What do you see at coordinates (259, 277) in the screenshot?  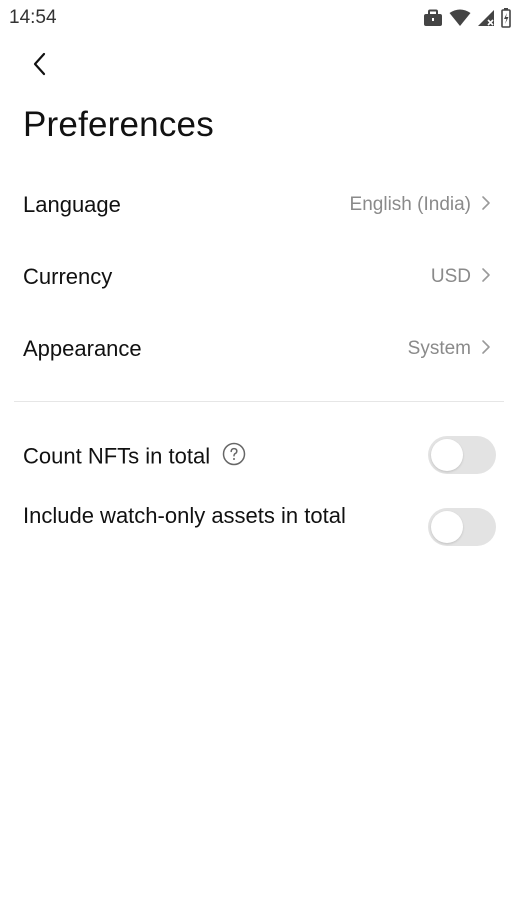 I see `currency-row: Currency USD` at bounding box center [259, 277].